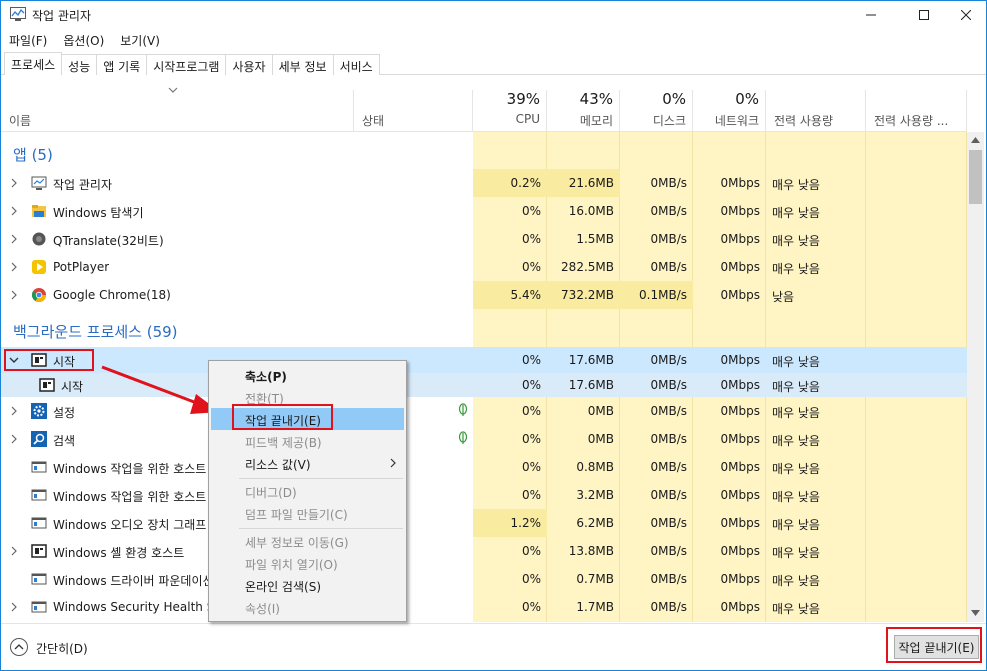 This screenshot has height=671, width=987. I want to click on ctx-open-file-location: 파일 위치 열기(O), so click(307, 563).